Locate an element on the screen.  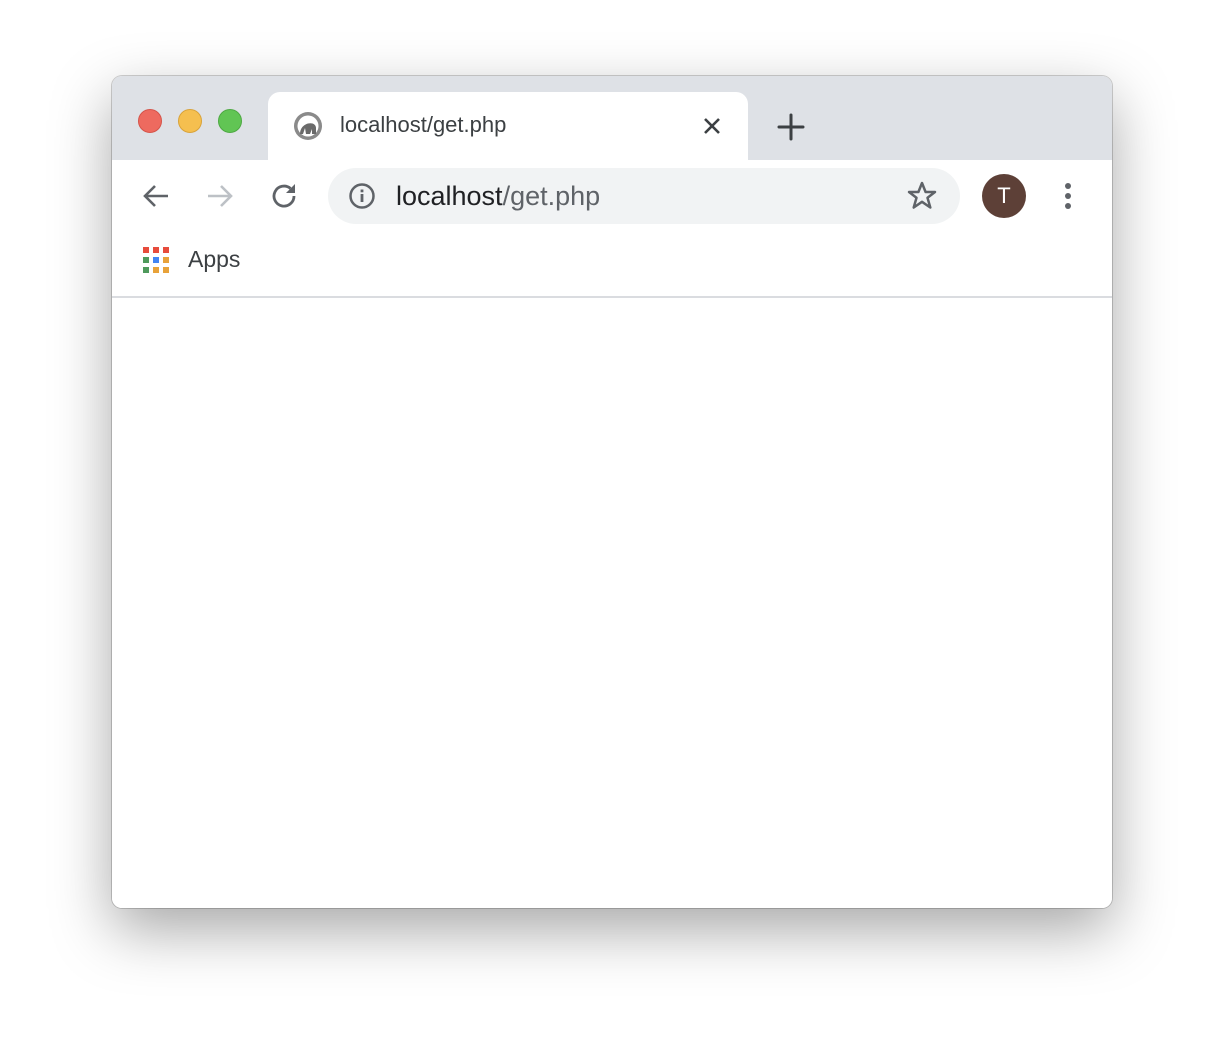
kebab-menu-icon is located at coordinates (1068, 196).